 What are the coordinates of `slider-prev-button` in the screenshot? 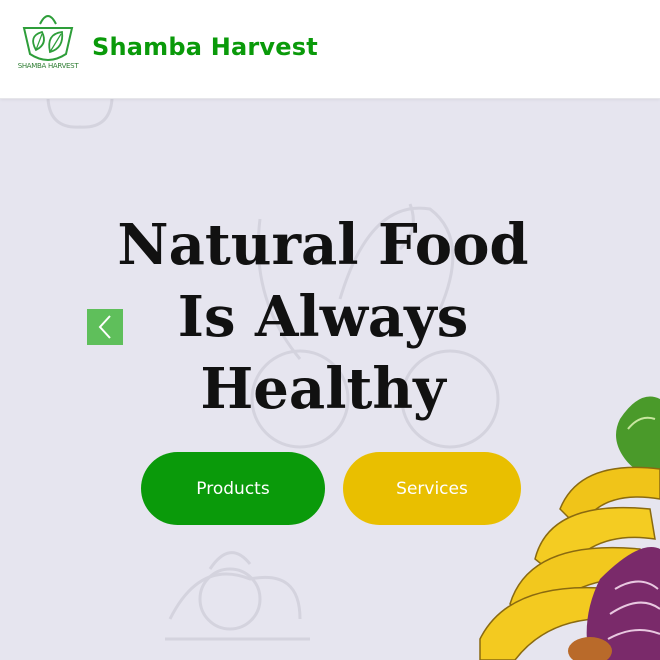 It's located at (105, 327).